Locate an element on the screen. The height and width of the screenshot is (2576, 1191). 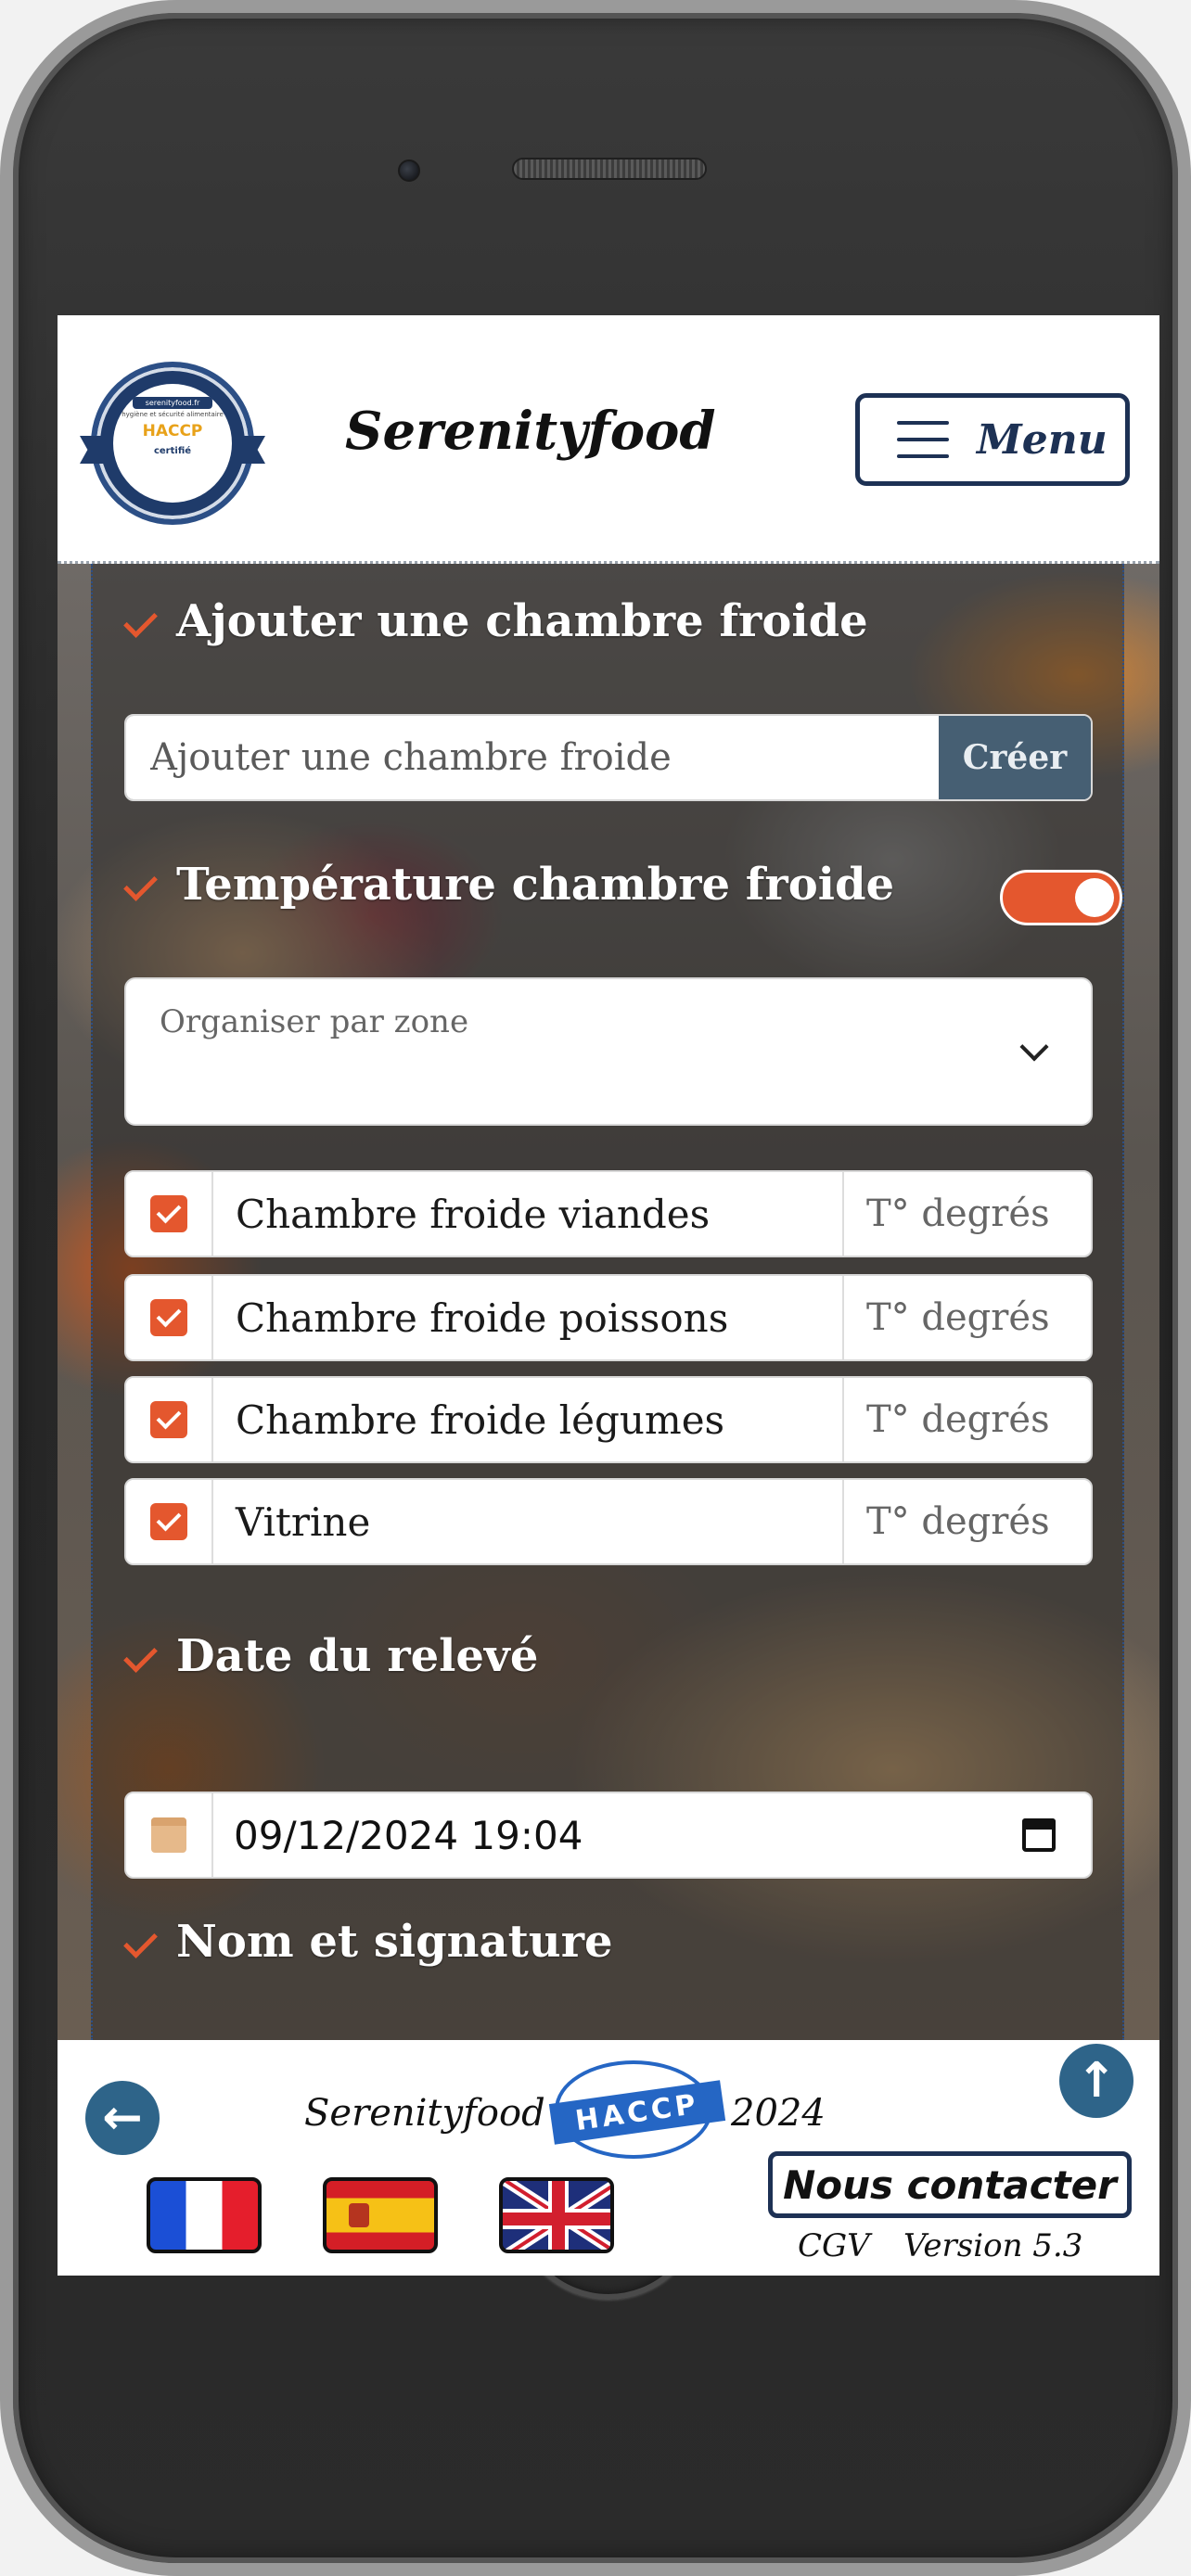
room-name: Vitrine is located at coordinates (303, 1521).